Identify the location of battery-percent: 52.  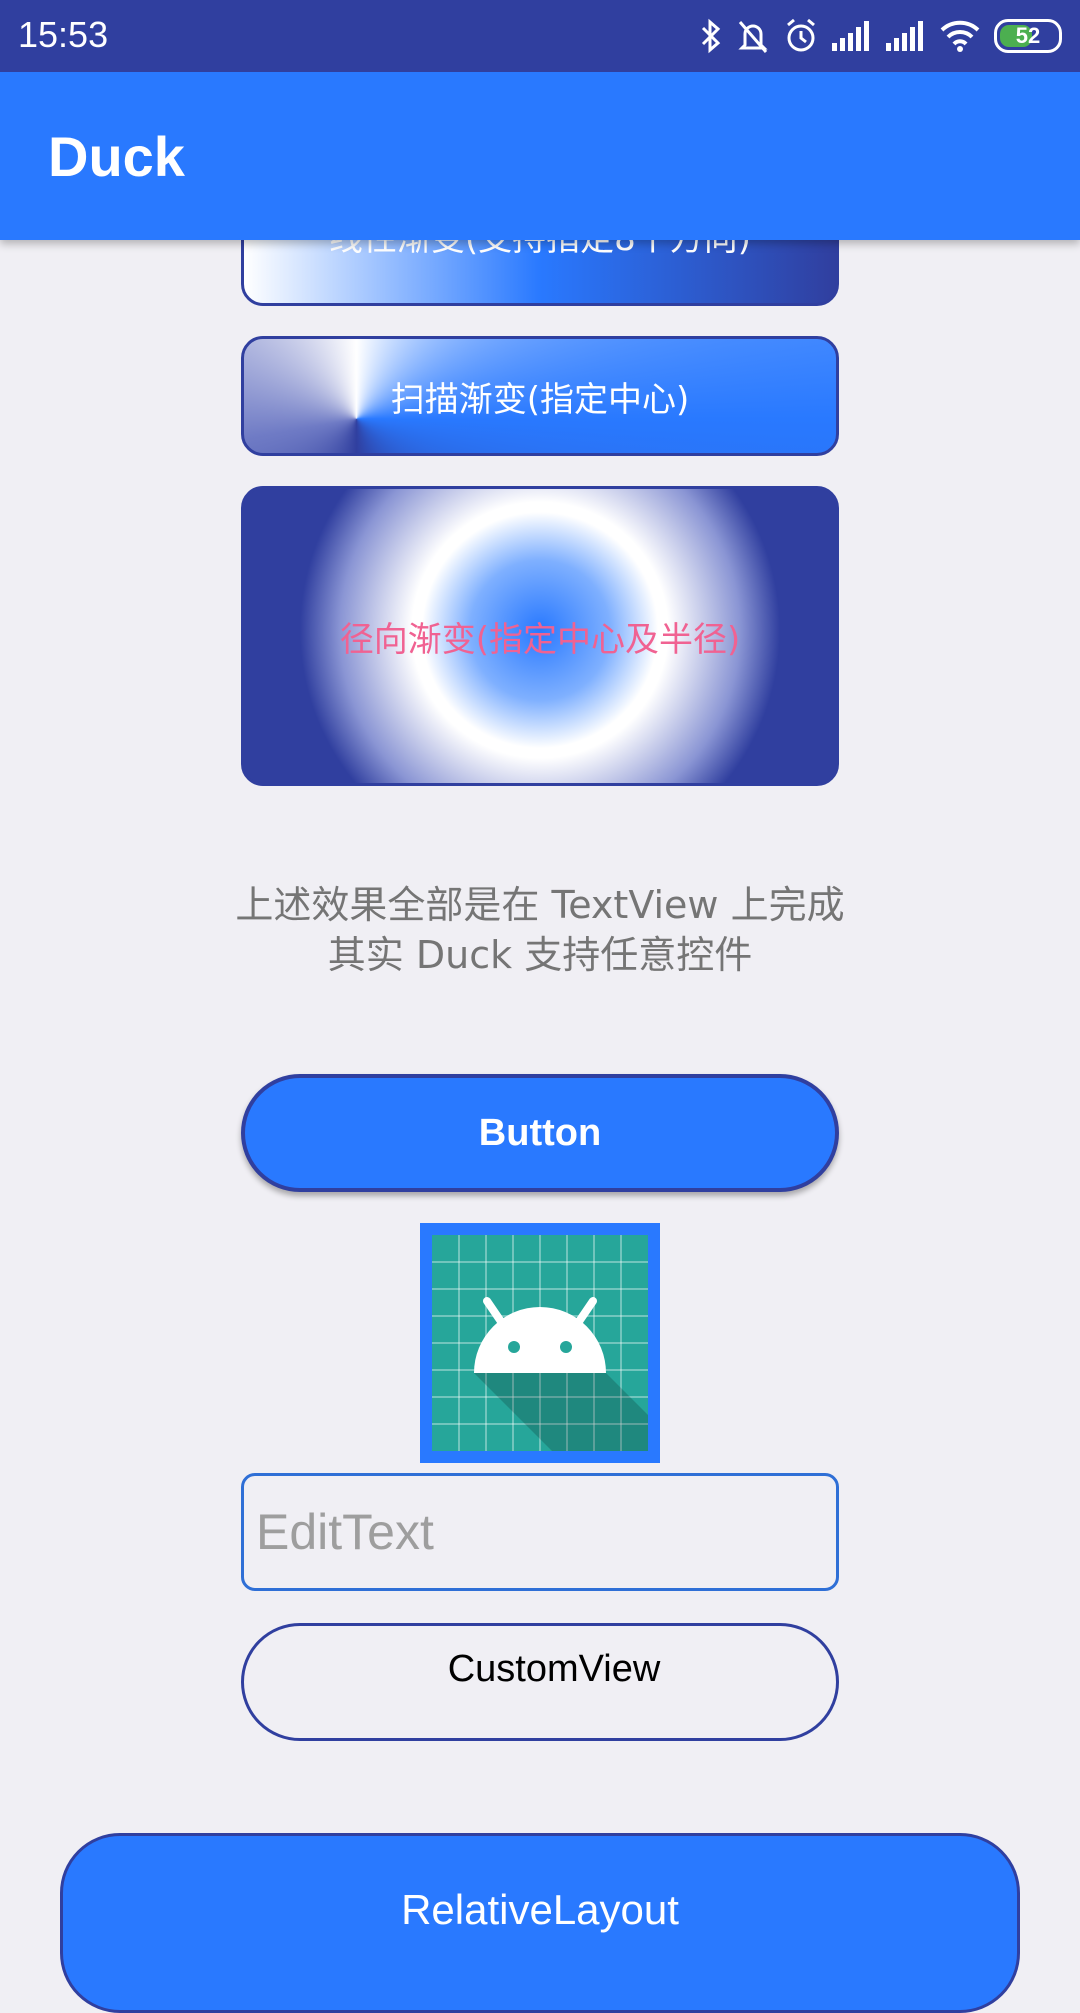
(1028, 35).